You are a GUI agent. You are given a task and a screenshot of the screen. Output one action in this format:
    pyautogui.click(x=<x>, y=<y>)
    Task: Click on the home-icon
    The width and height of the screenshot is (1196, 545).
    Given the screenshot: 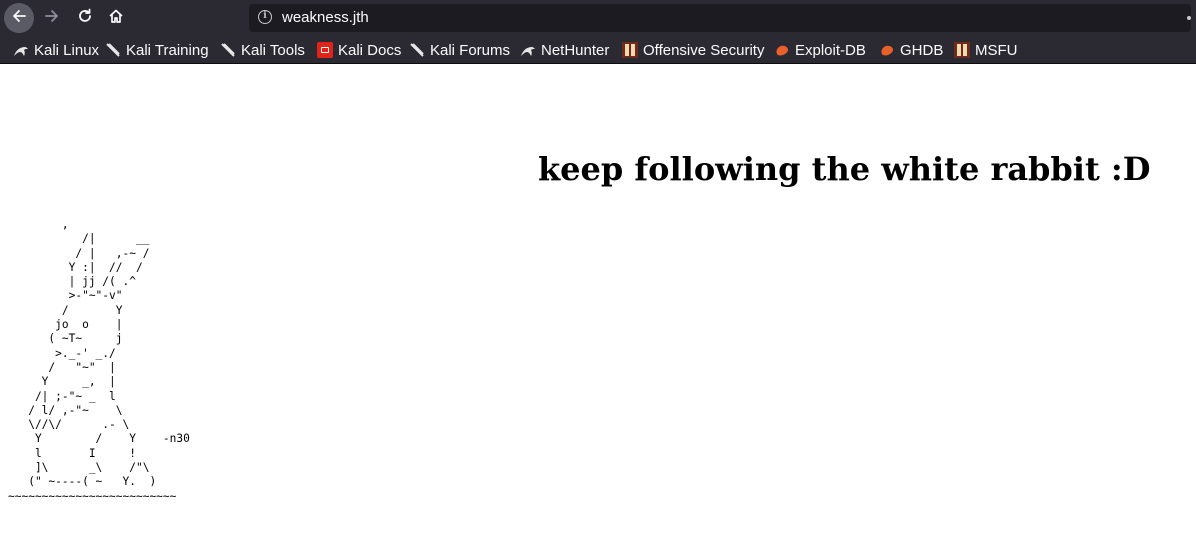 What is the action you would take?
    pyautogui.click(x=116, y=18)
    